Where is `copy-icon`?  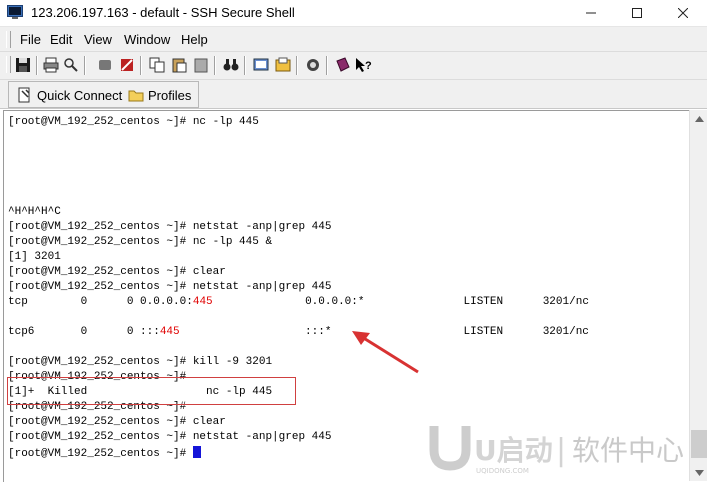
copy-icon is located at coordinates (157, 65).